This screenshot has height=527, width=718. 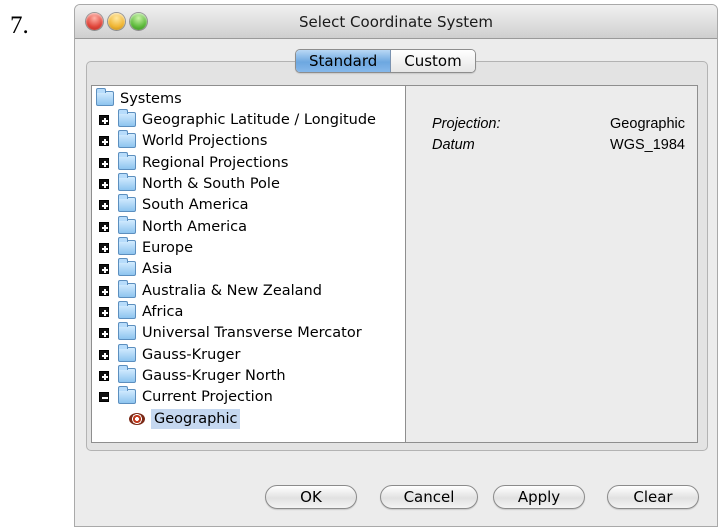 What do you see at coordinates (167, 247) in the screenshot?
I see `tree-item-label: Europe` at bounding box center [167, 247].